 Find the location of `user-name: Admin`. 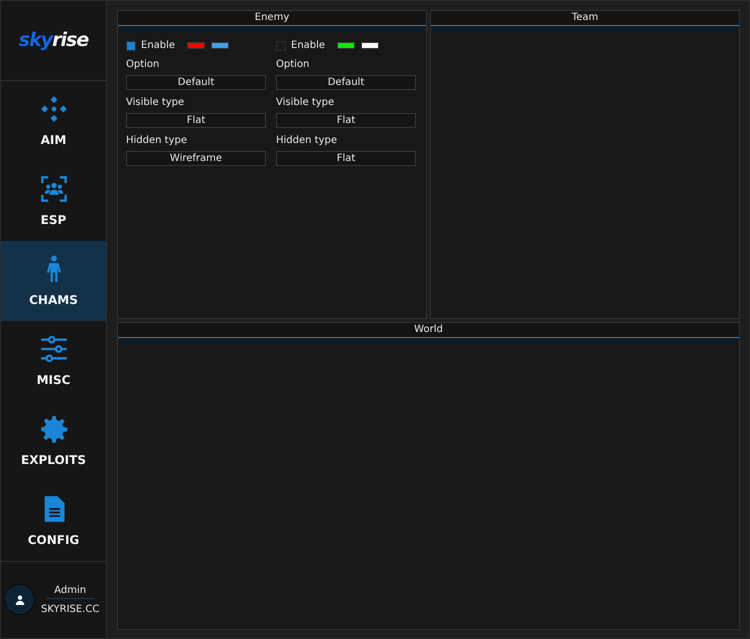

user-name: Admin is located at coordinates (70, 591).